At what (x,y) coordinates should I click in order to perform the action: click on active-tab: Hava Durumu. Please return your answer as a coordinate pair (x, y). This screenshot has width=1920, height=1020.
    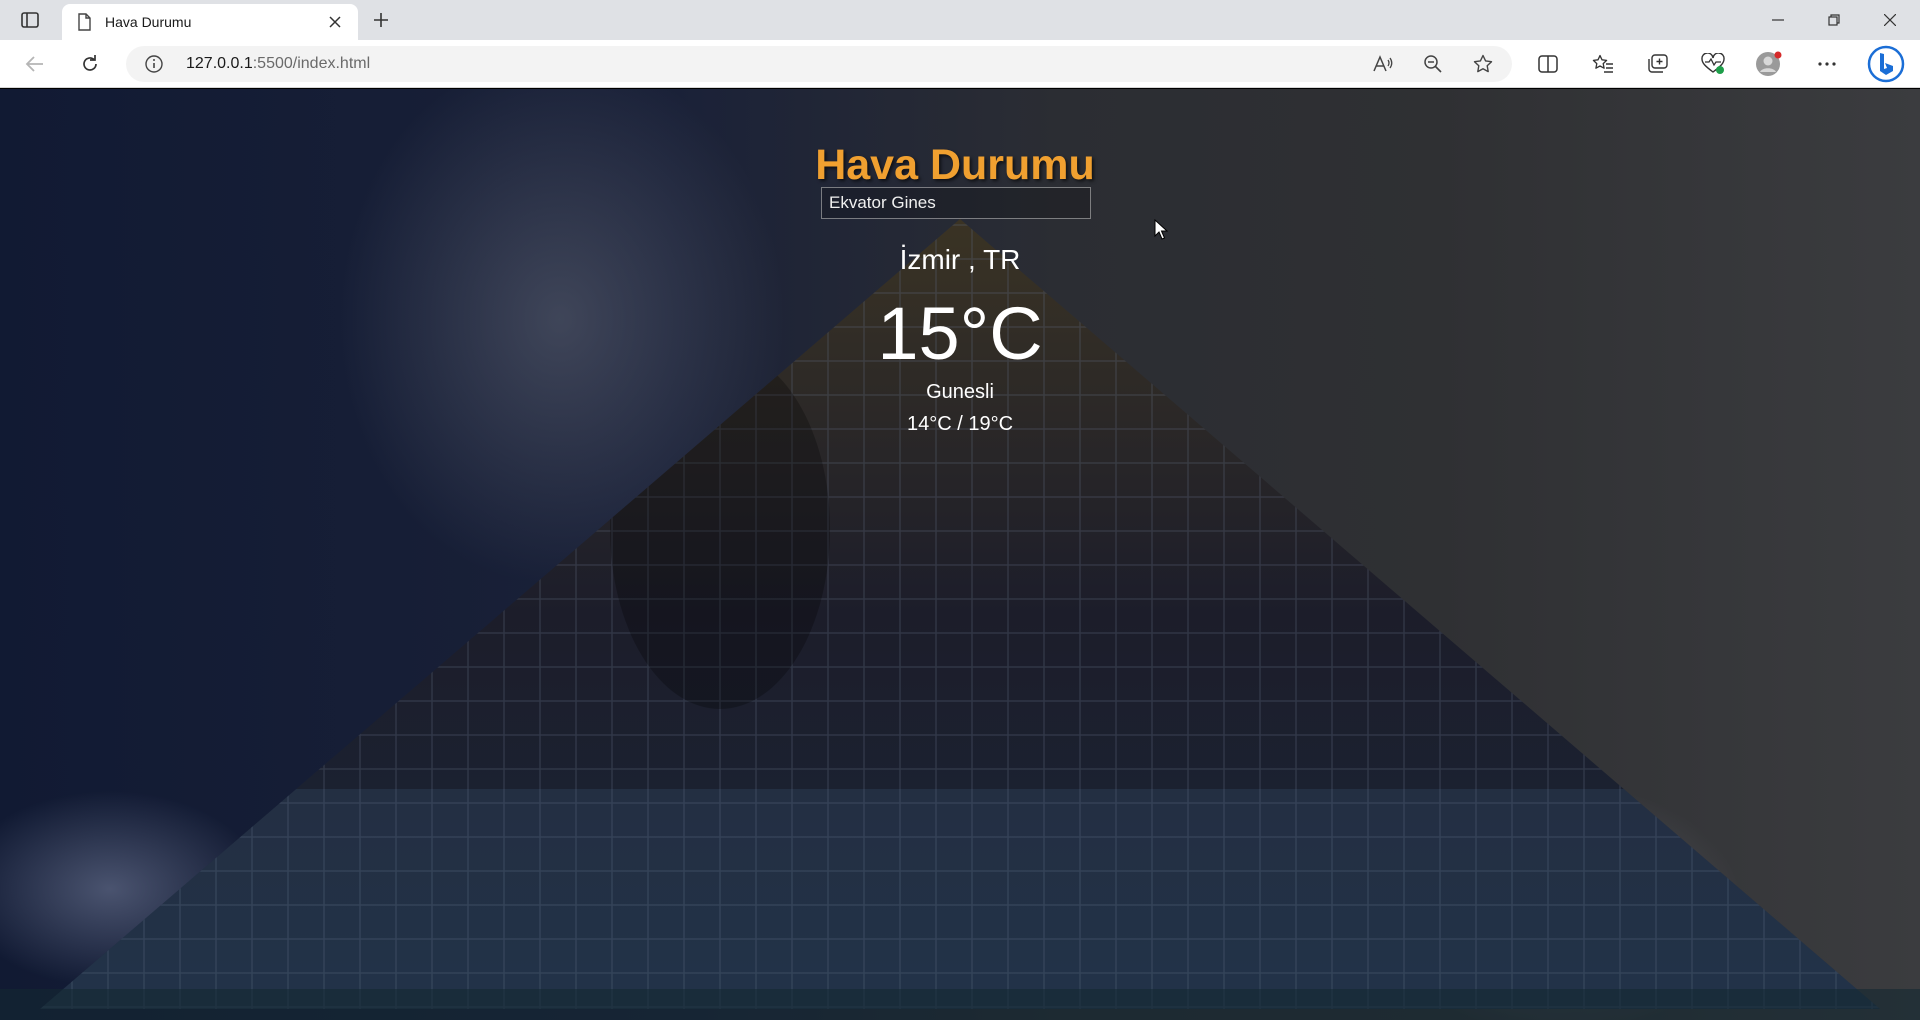
    Looking at the image, I should click on (210, 22).